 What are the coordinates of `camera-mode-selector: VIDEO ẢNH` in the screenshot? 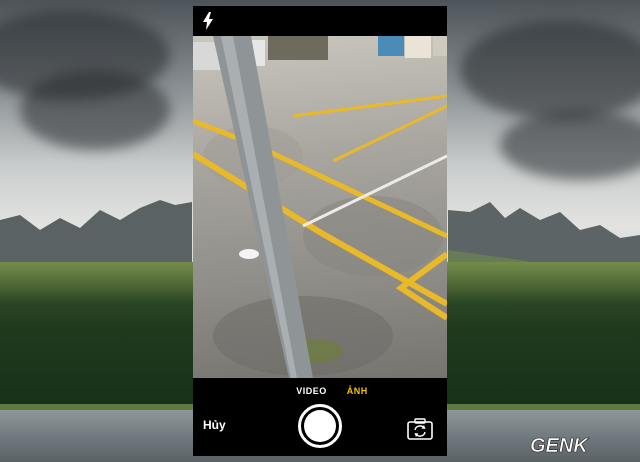 It's located at (320, 394).